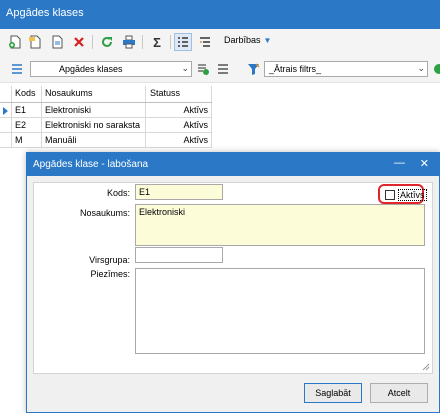 Image resolution: width=440 pixels, height=413 pixels. Describe the element at coordinates (424, 163) in the screenshot. I see `close-icon: ✕` at that location.